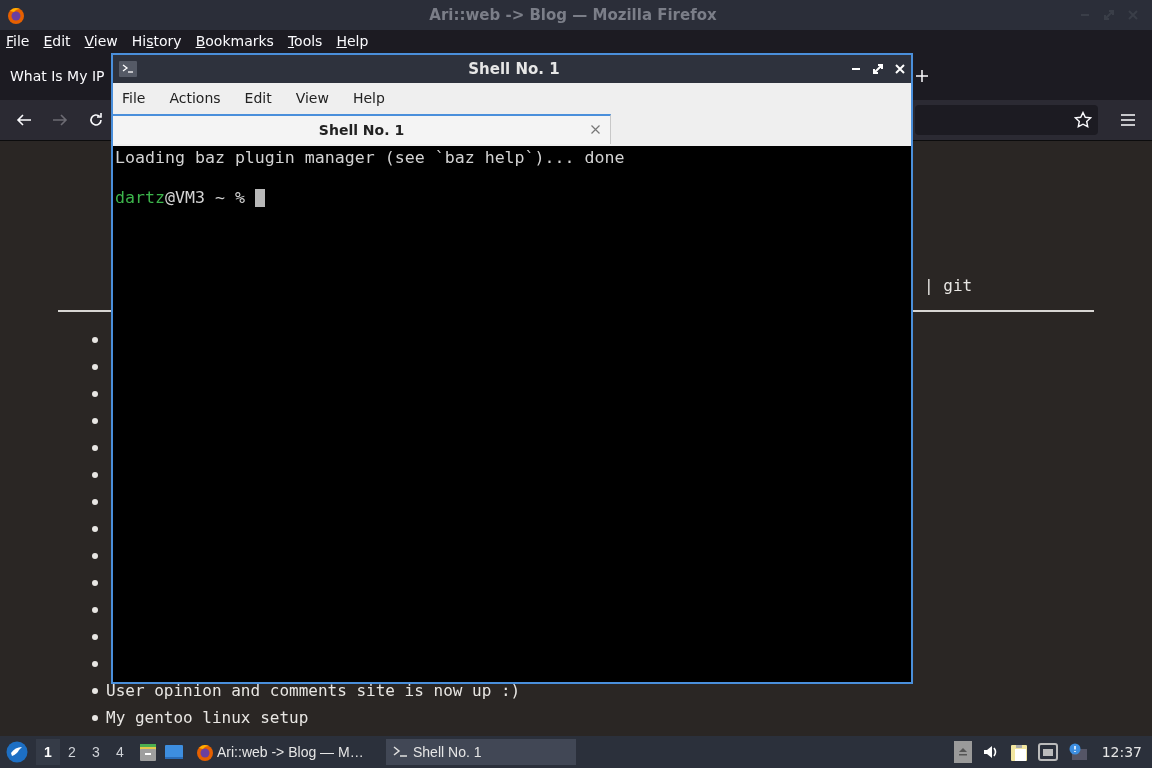 The height and width of the screenshot is (768, 1152). Describe the element at coordinates (156, 41) in the screenshot. I see `menu-item: History` at that location.